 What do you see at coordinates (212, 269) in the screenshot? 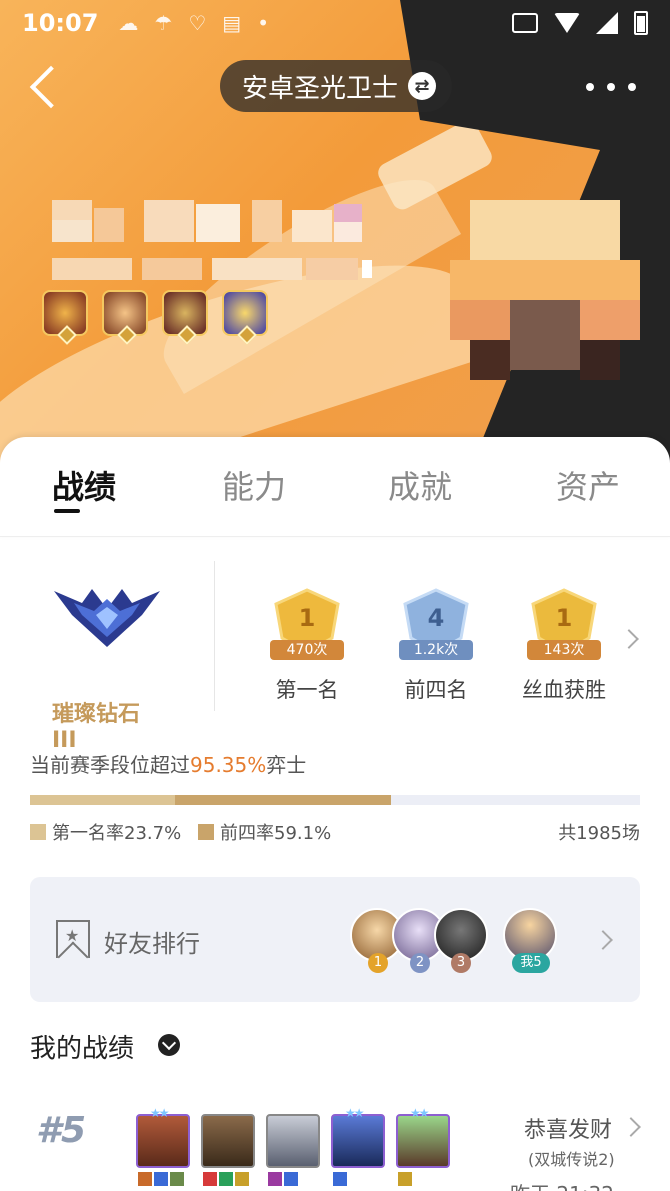
I see `player-title-blurred` at bounding box center [212, 269].